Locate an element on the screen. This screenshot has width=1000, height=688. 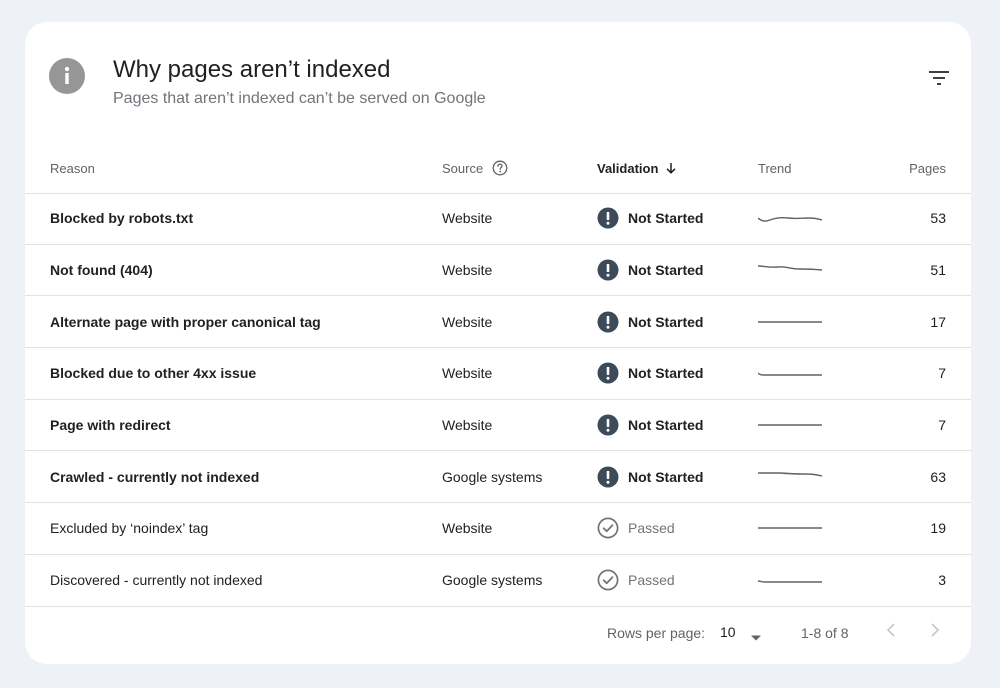
pagination-footer: Rows per page: 10 1-8 of 8 is located at coordinates (498, 634).